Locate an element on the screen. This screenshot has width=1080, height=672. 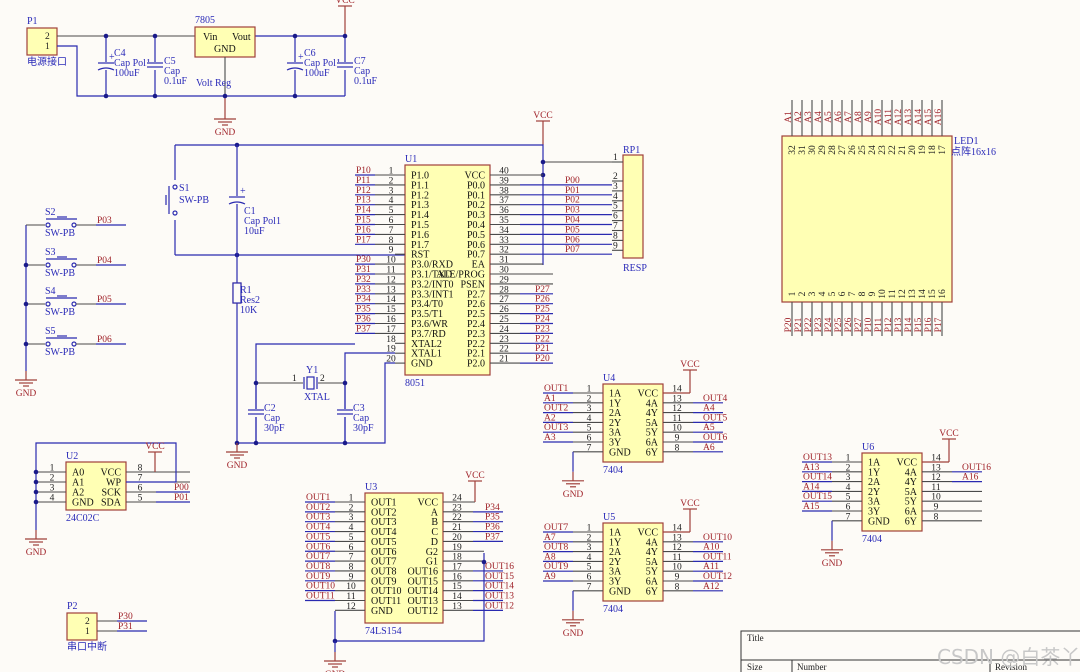
s2-designator: S2 is located at coordinates (50, 212).